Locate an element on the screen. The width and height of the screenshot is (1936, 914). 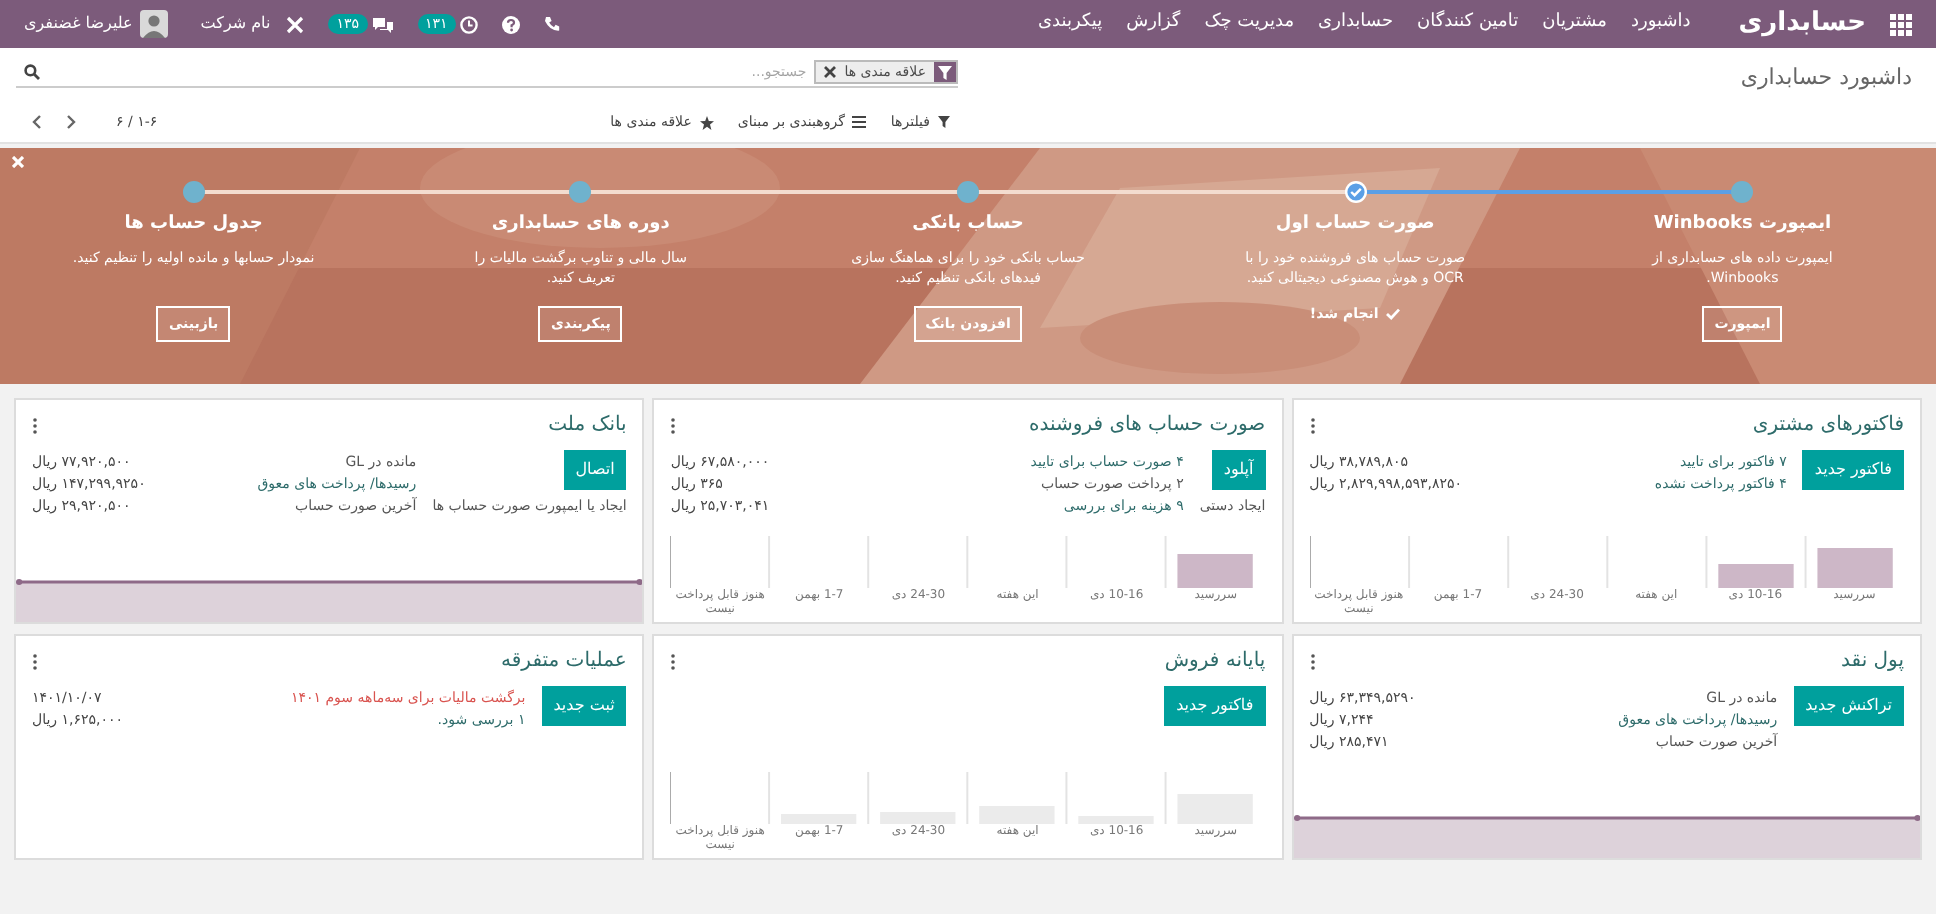
search-icon is located at coordinates (32, 72).